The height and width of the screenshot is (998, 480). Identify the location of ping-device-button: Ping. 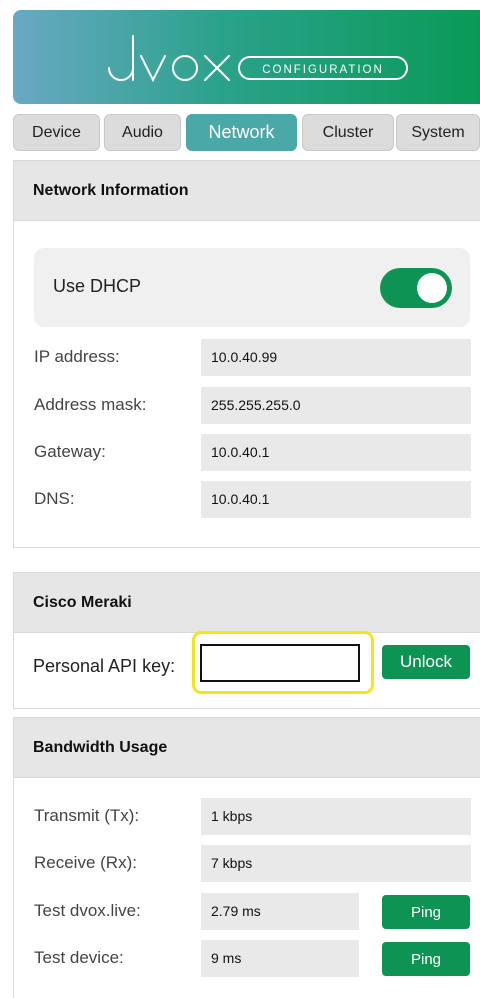
(426, 959).